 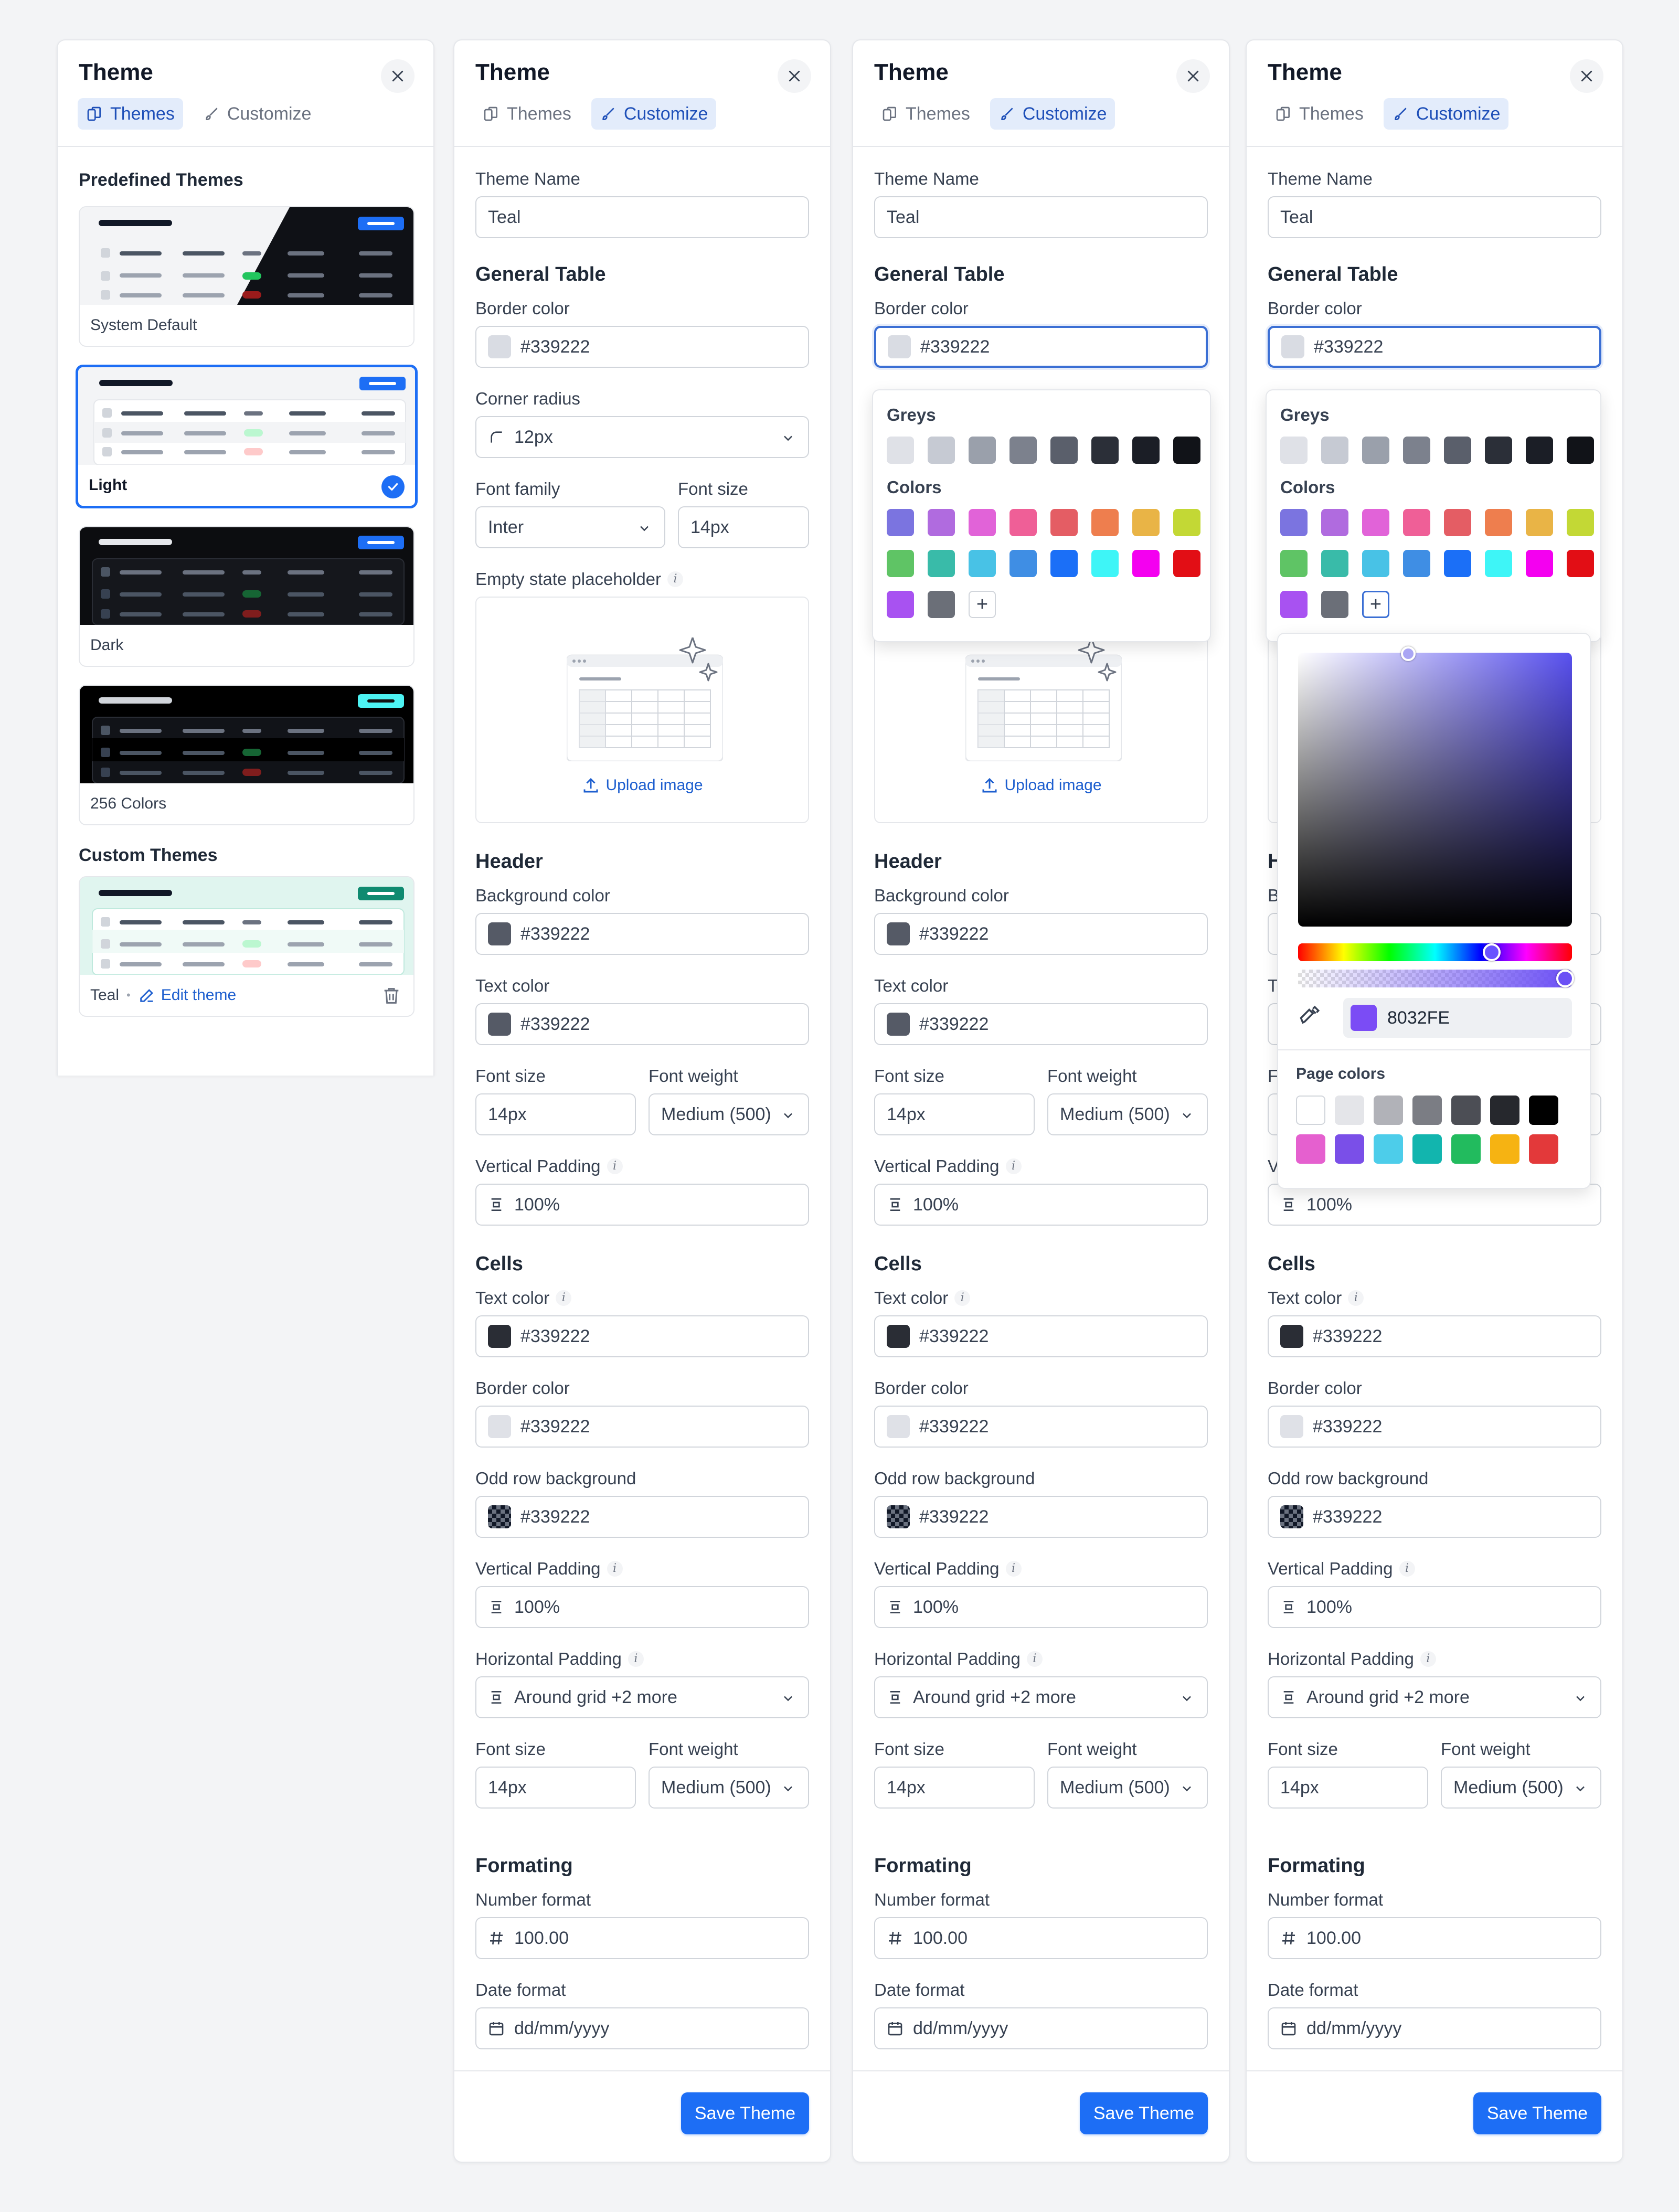 I want to click on edit-theme-link: Edit theme, so click(x=187, y=995).